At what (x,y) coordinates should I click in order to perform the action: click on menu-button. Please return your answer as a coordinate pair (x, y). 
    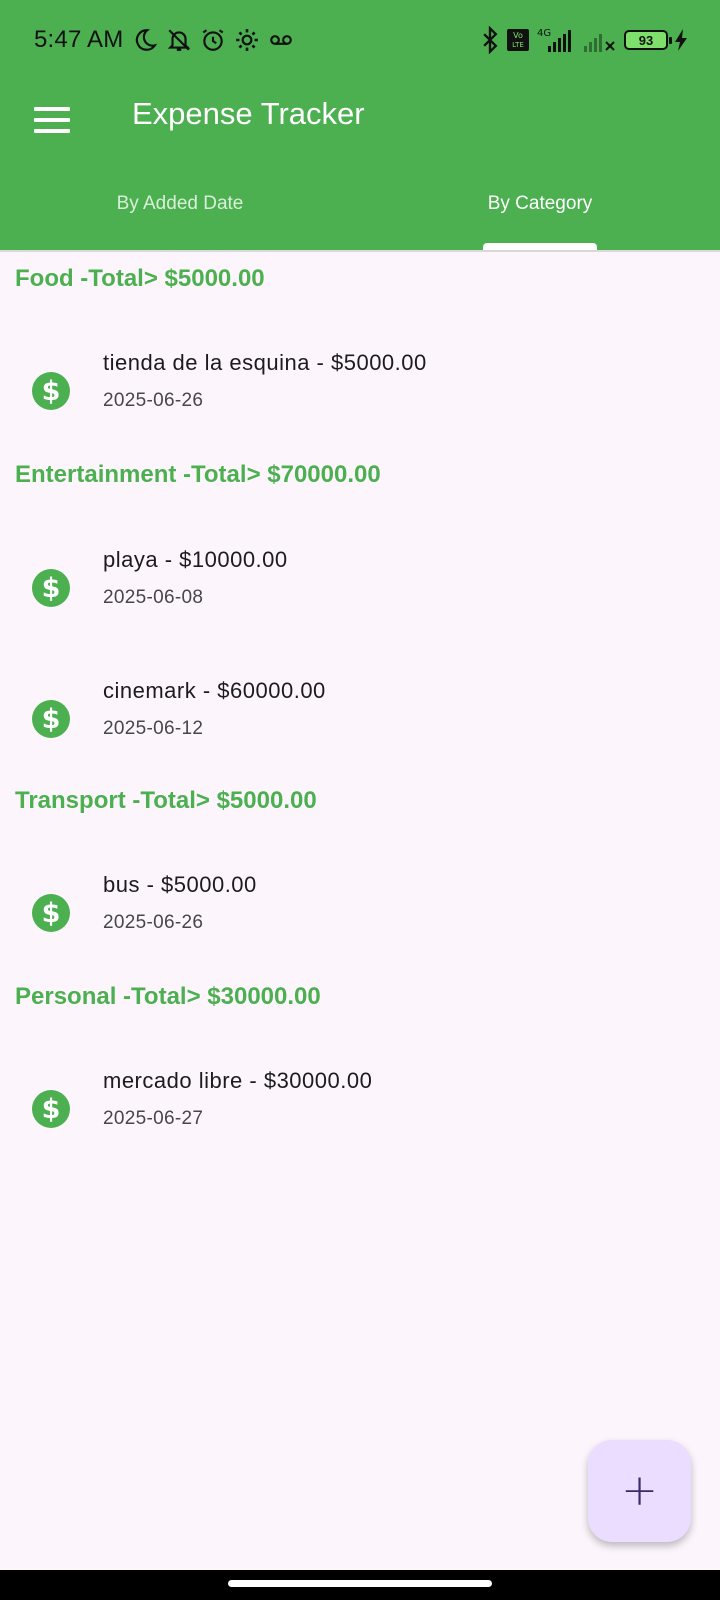
    Looking at the image, I should click on (52, 120).